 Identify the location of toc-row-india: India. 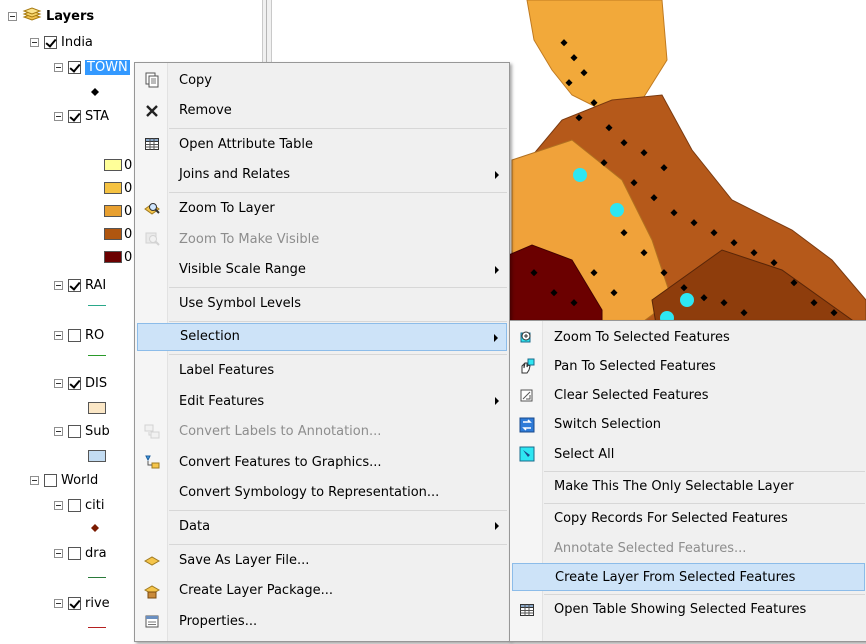
(61, 42).